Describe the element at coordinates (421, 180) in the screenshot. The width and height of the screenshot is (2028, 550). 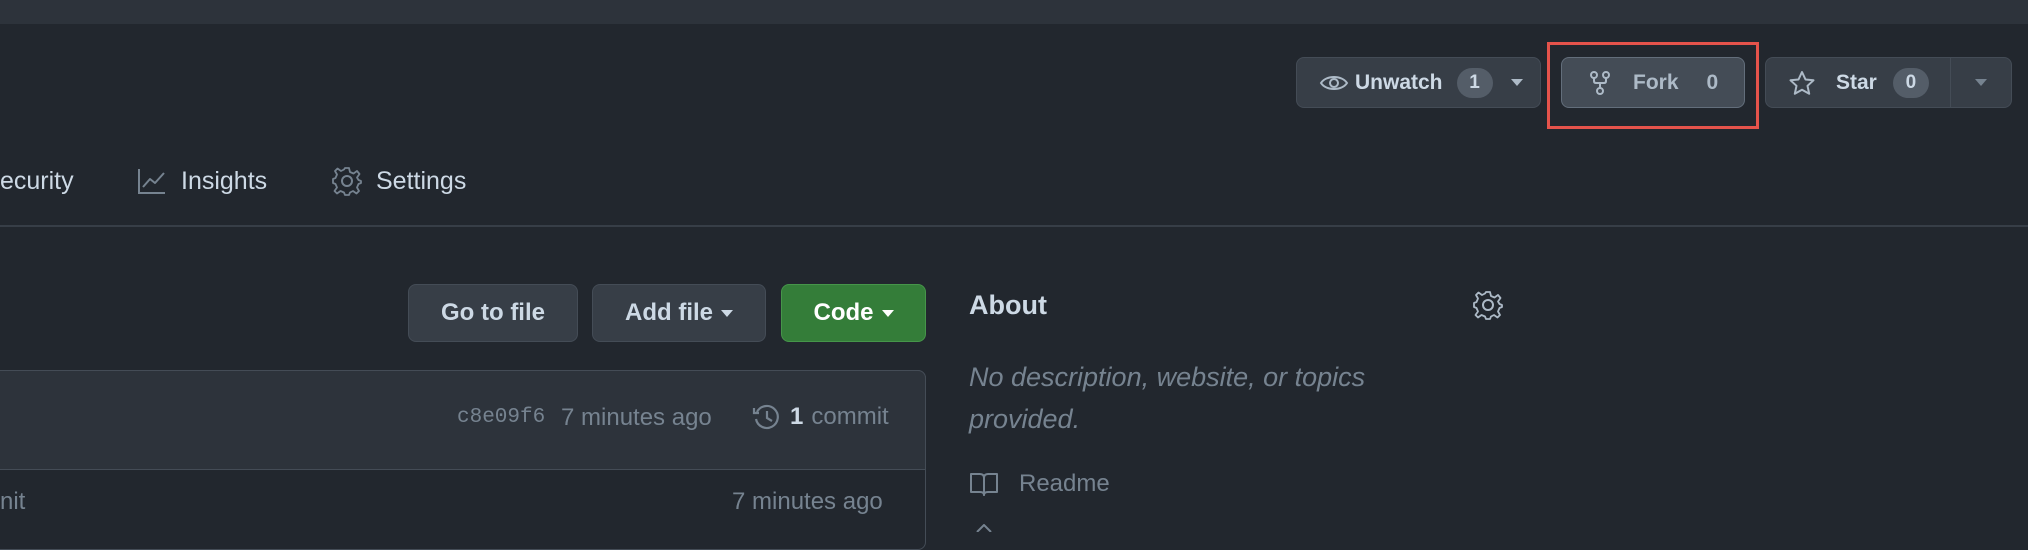
I see `tab-settings-label: Settings` at that location.